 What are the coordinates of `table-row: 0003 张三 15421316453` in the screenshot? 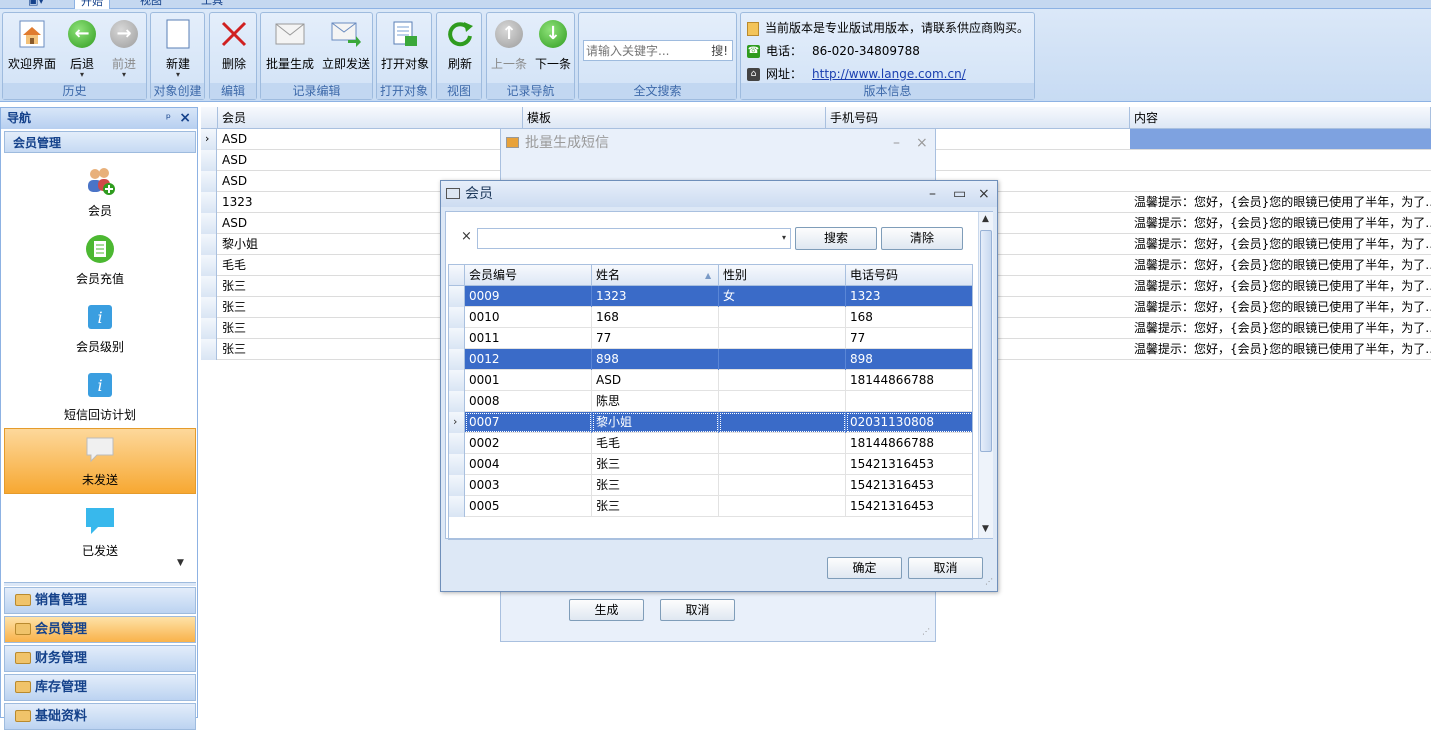 It's located at (710, 485).